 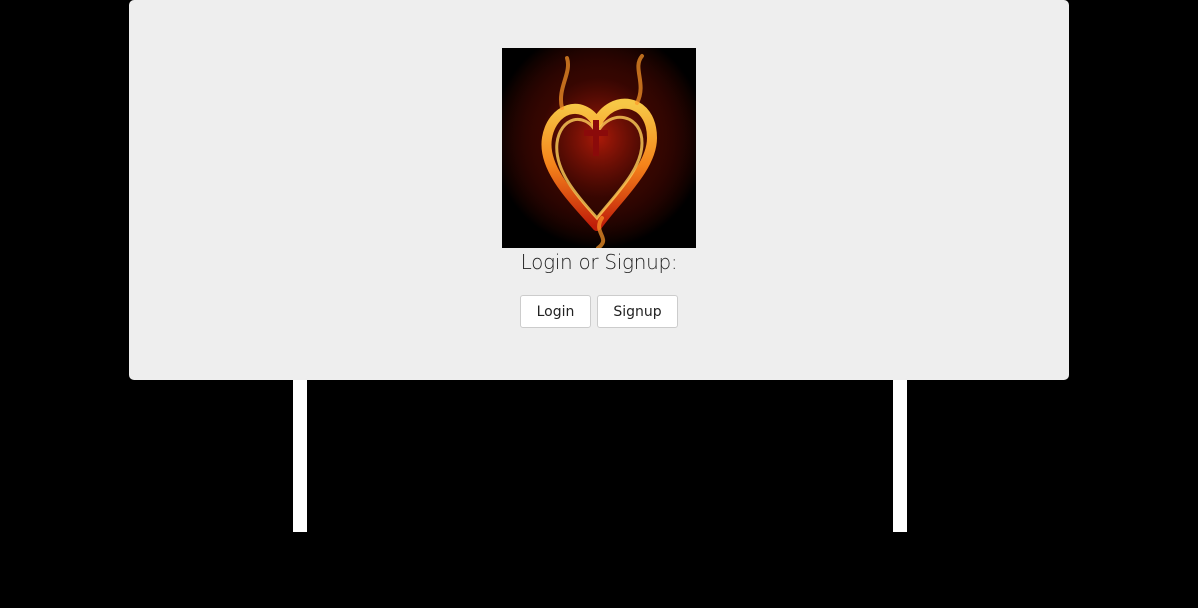 What do you see at coordinates (599, 262) in the screenshot?
I see `login-signup-prompt: Login or Signup:` at bounding box center [599, 262].